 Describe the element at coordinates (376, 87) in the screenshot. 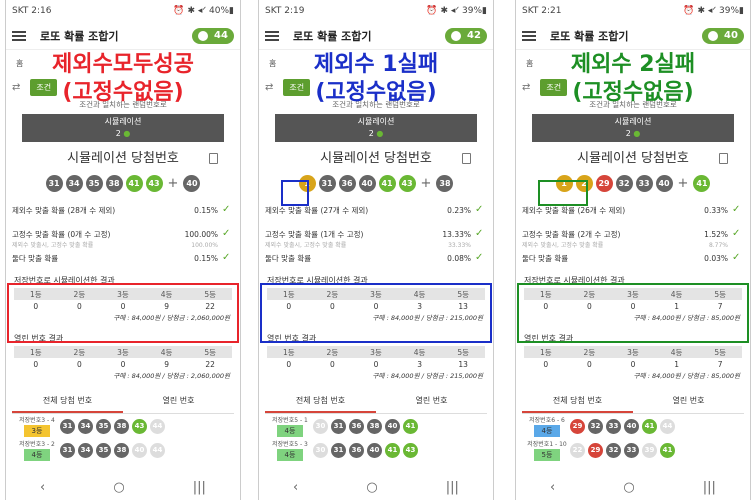

I see `filter-row: ⇄ 조건` at that location.